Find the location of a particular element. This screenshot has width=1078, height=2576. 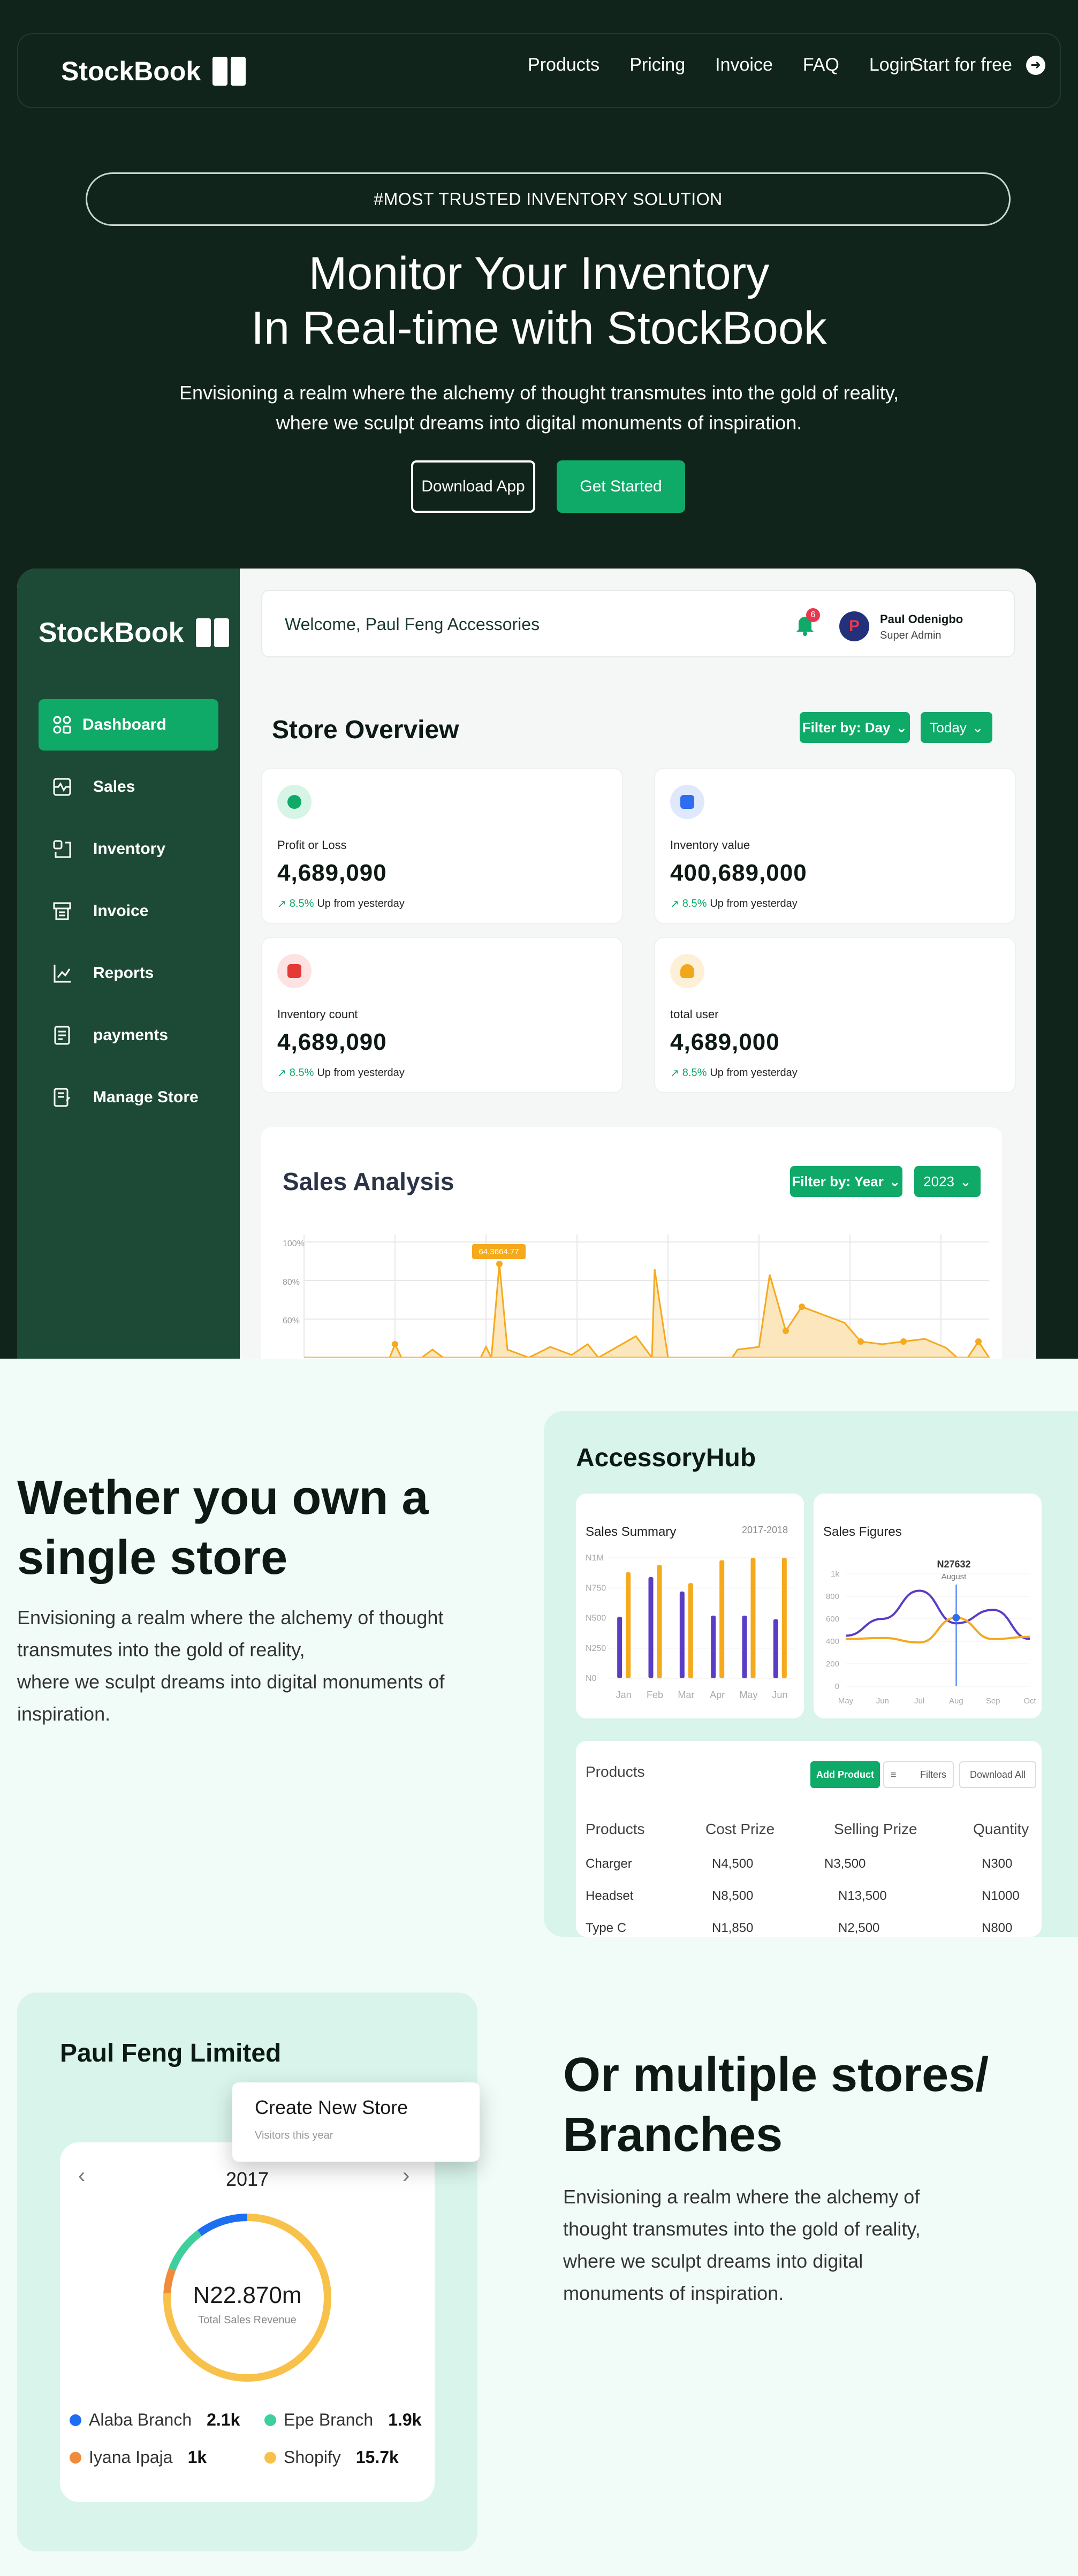

filter-day-dropdown: Filter by: Day ⌄ is located at coordinates (855, 727).